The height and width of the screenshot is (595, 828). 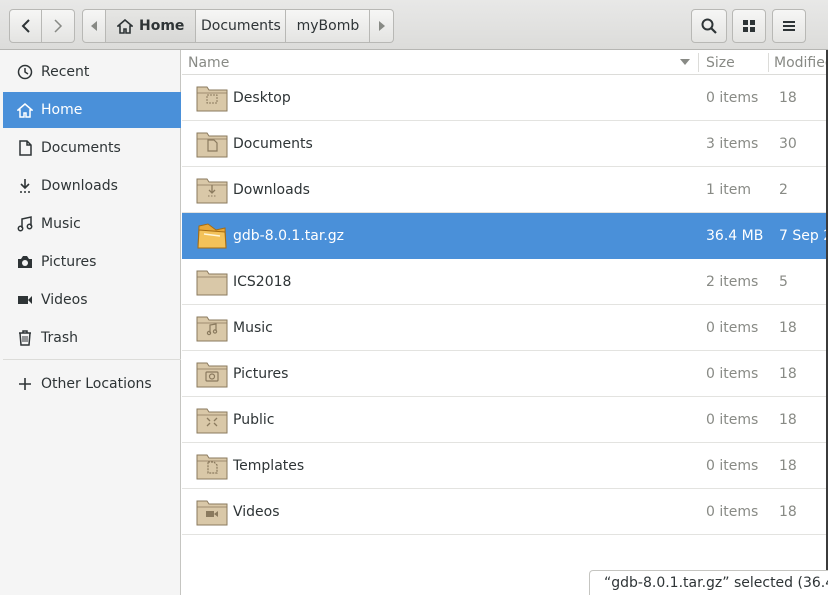 I want to click on trash-icon, so click(x=25, y=338).